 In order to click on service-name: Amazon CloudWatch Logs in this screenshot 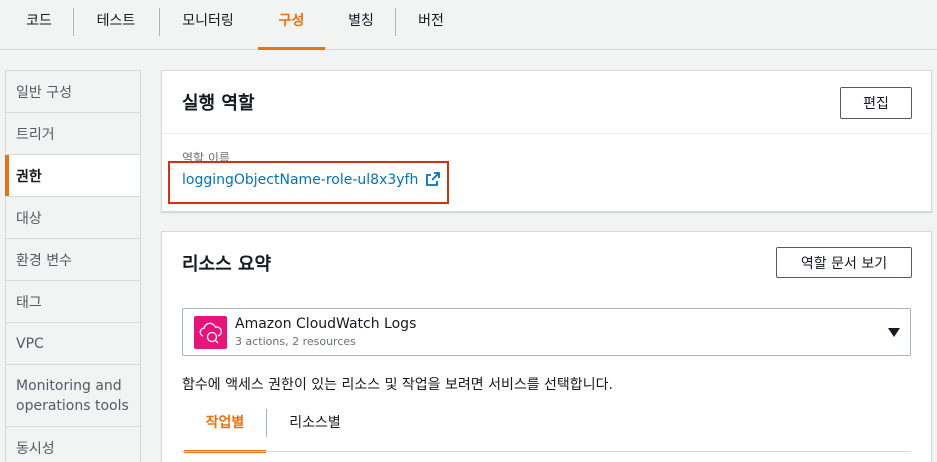, I will do `click(326, 324)`.